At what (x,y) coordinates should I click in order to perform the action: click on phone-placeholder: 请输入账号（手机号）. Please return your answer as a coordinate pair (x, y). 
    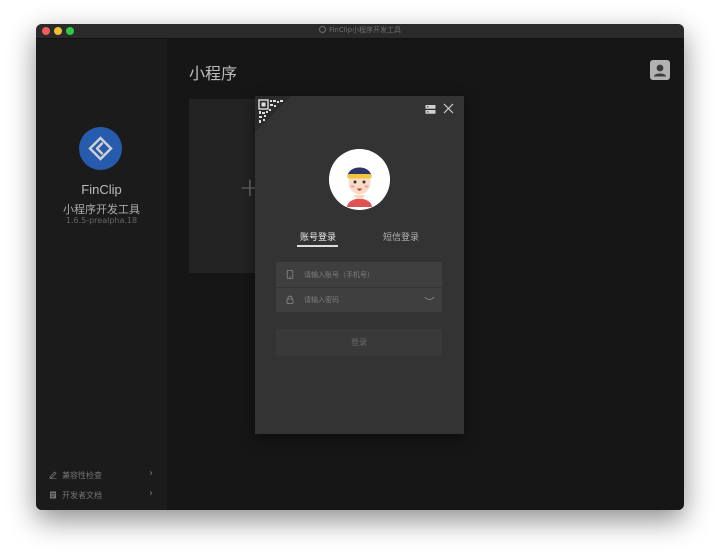
    Looking at the image, I should click on (339, 275).